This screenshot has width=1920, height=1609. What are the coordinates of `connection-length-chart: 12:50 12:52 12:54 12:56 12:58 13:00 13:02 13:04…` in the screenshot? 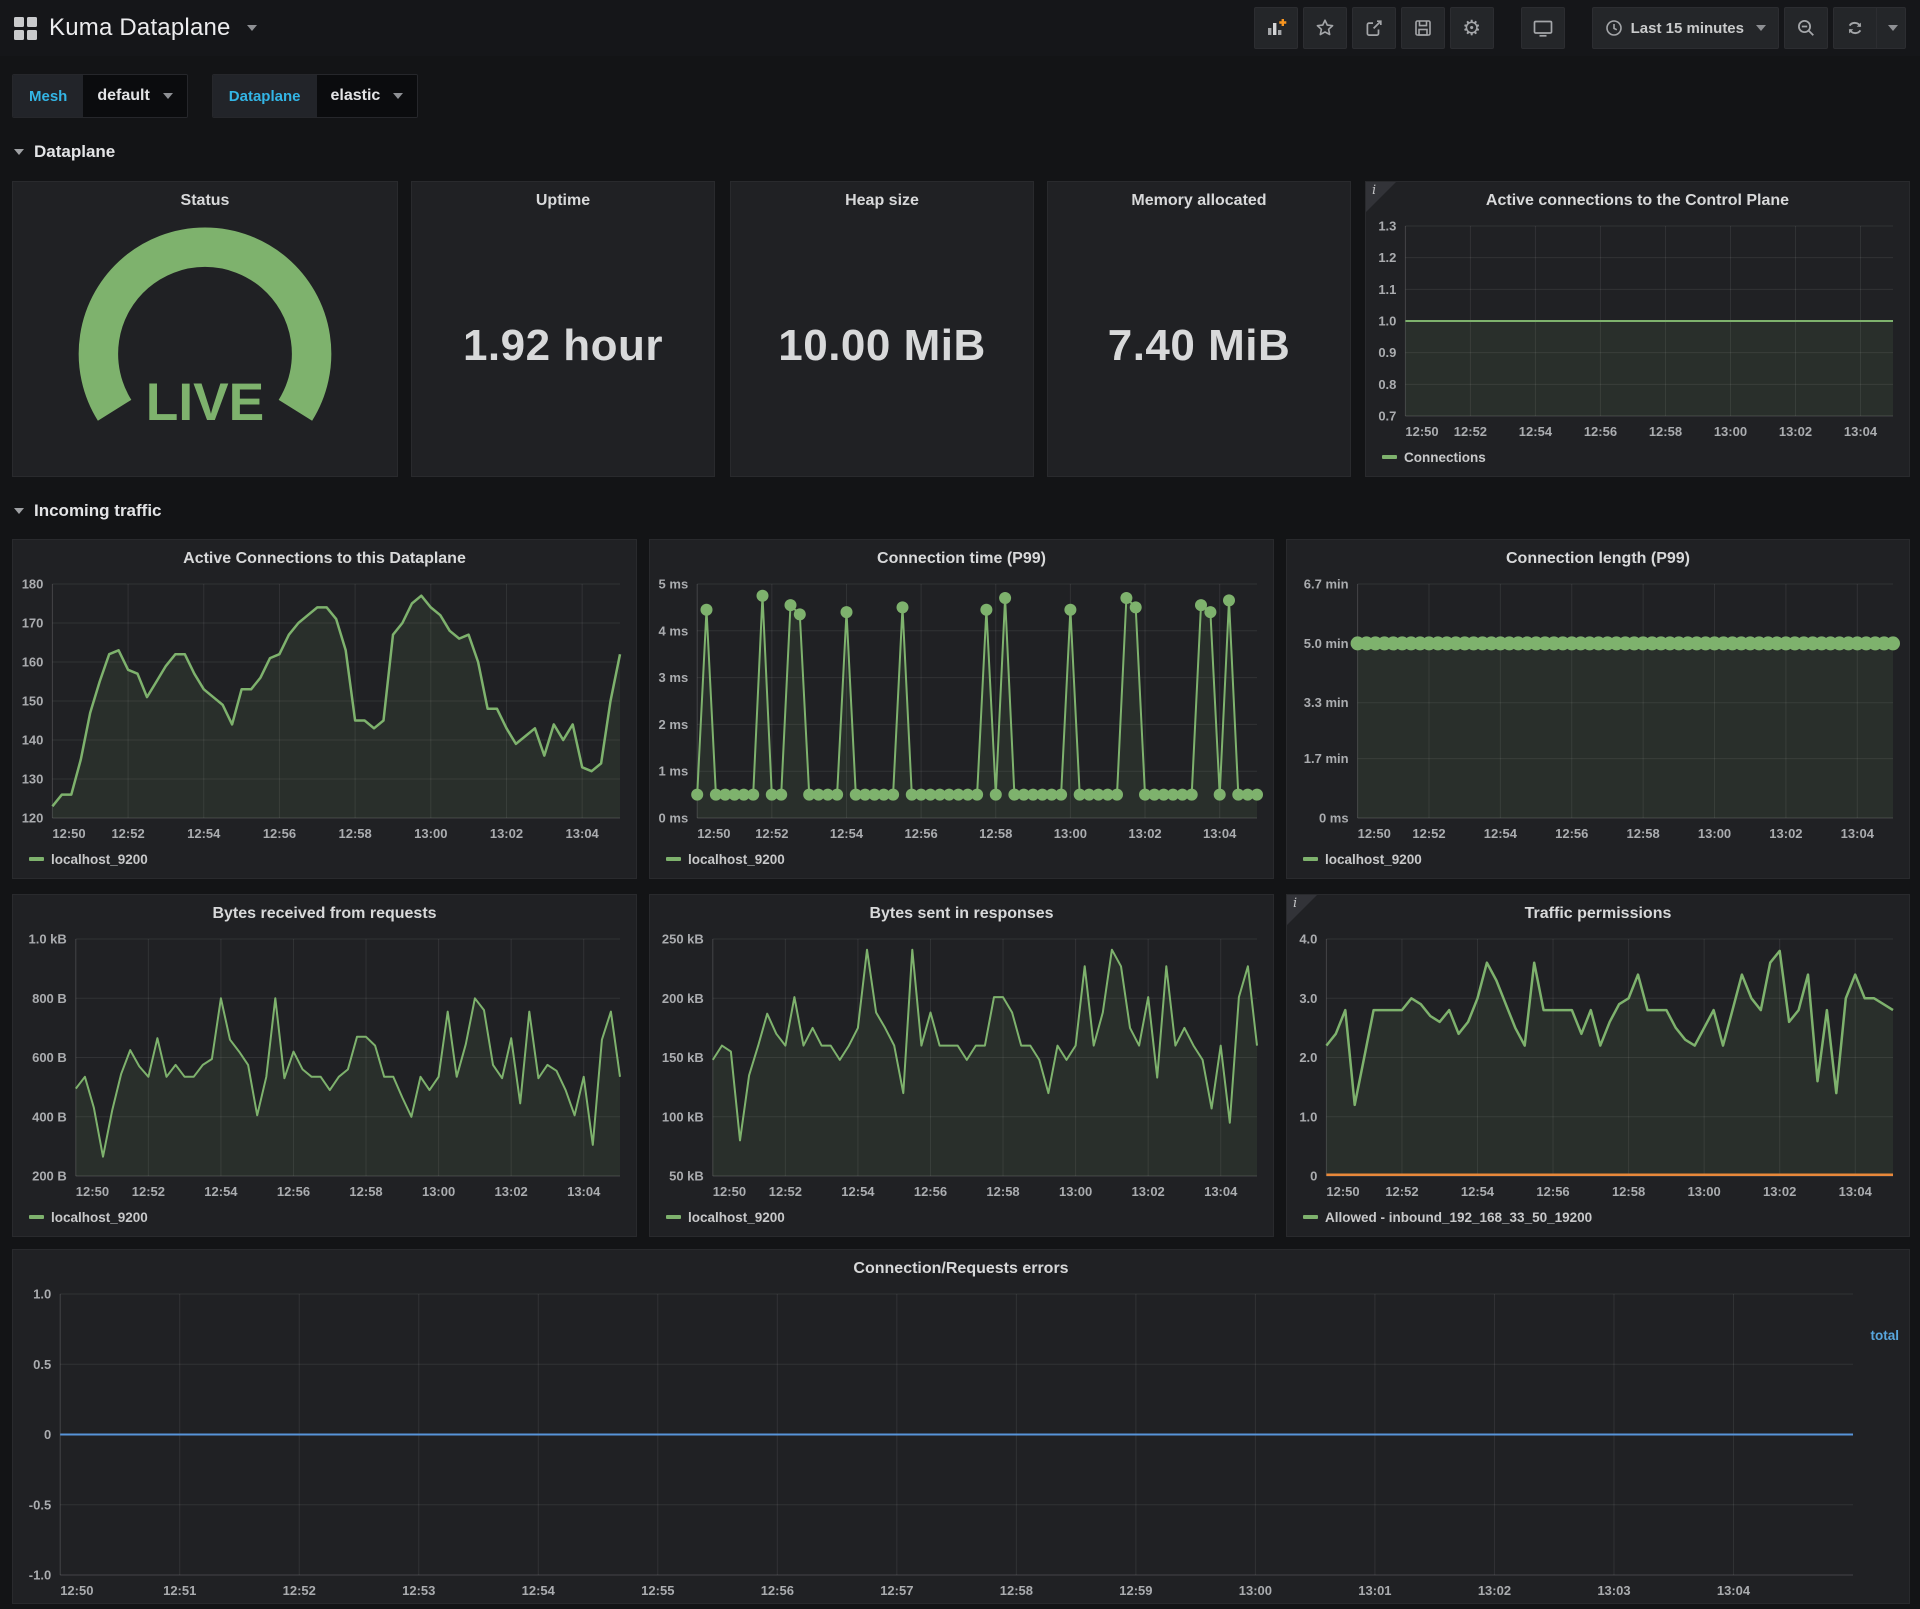 It's located at (1598, 710).